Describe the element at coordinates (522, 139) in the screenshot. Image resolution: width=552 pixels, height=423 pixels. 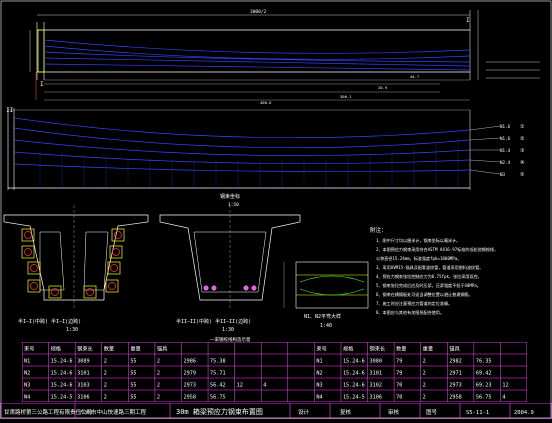
I see `mark-2: ②` at that location.